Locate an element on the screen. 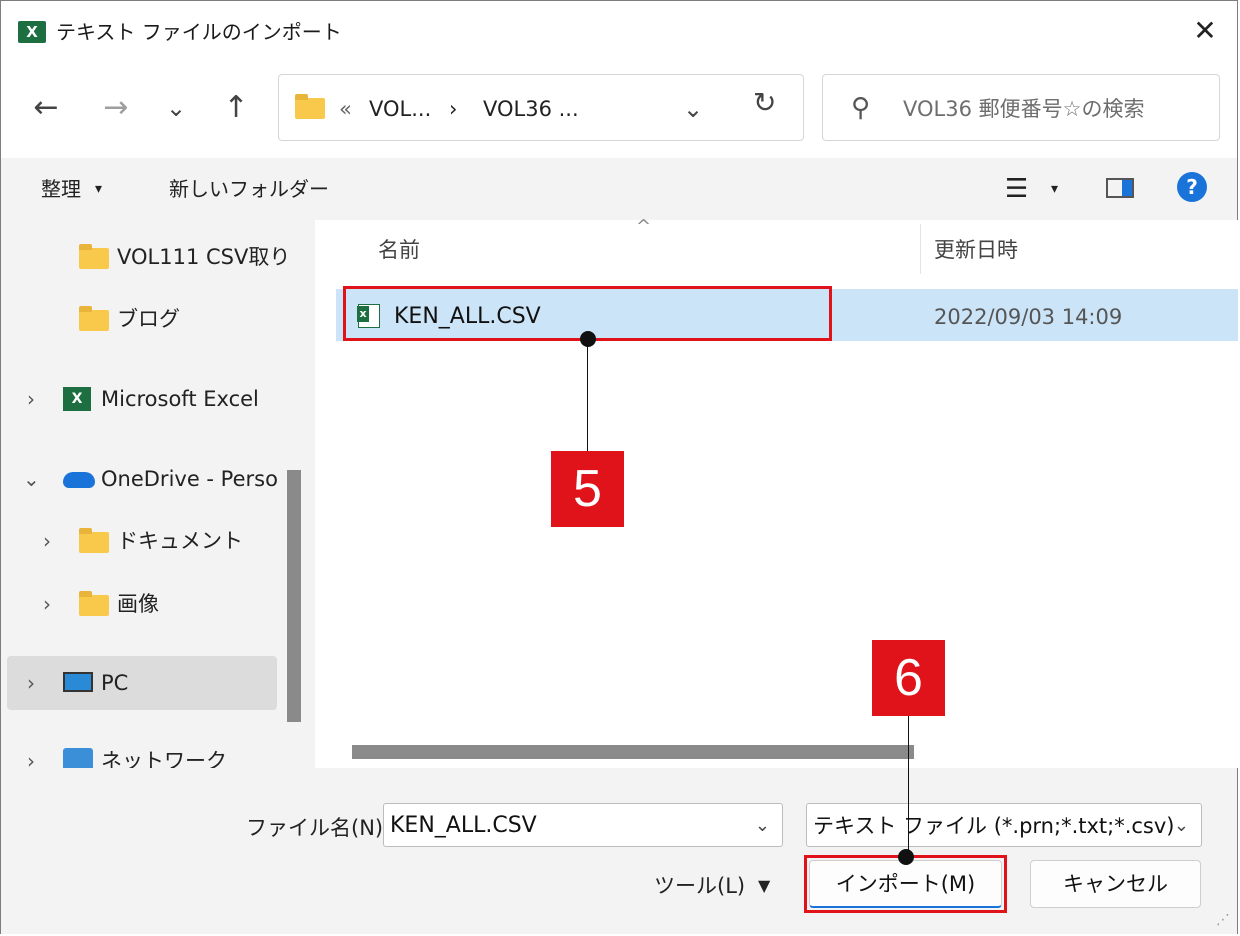 The height and width of the screenshot is (936, 1240). search-input: VOL36 郵便番号☆の検索 is located at coordinates (1023, 109).